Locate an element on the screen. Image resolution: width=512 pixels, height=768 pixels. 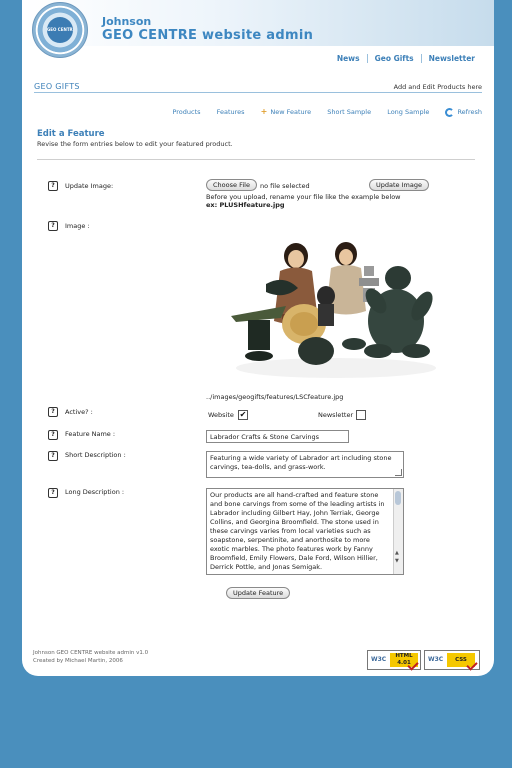
link-long-sample: Long Sample is located at coordinates (408, 112).